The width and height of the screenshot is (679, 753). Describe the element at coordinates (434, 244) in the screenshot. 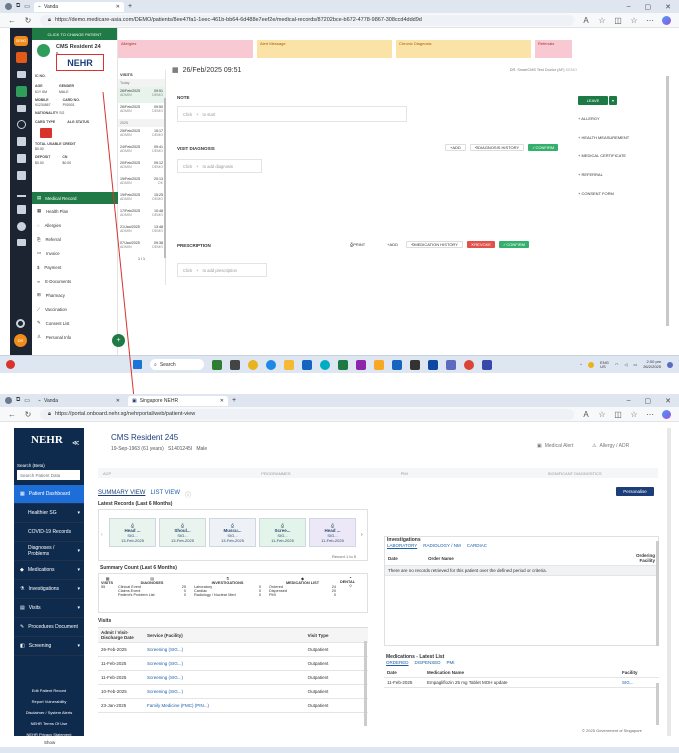

I see `medication-history-button: ⟲ MEDICATION HISTORY` at that location.